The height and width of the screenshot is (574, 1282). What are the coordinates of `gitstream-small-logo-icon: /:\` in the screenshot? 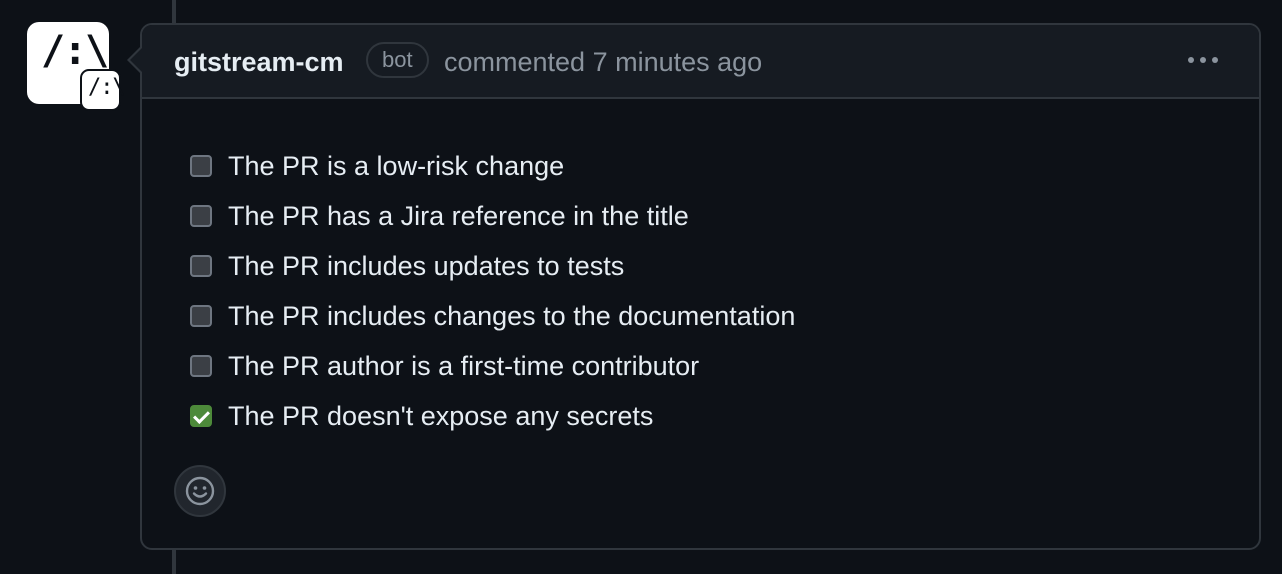 It's located at (107, 87).